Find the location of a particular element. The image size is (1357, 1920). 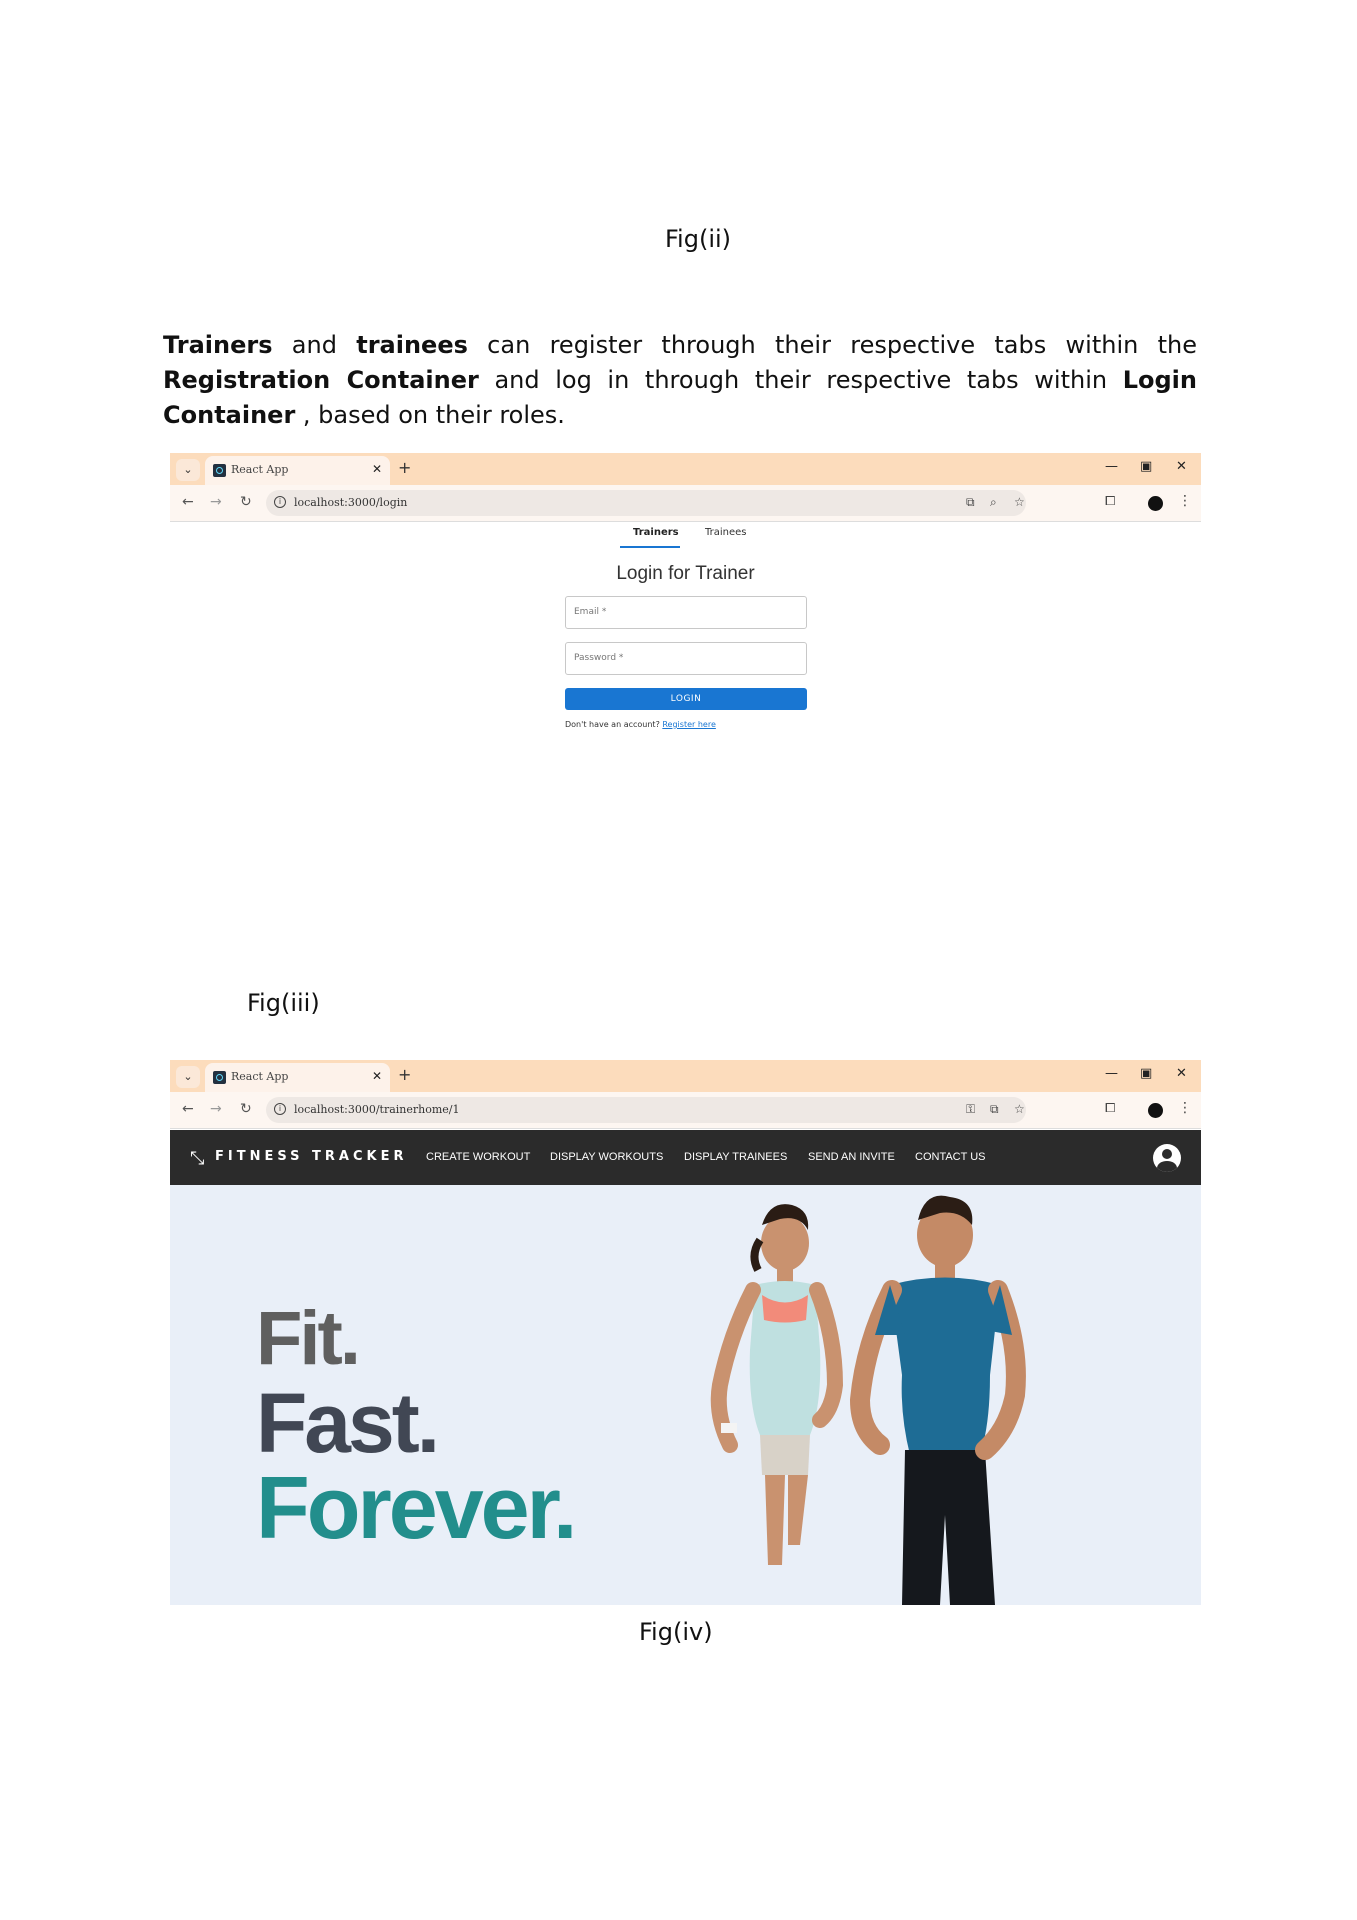

brand-name: FITNESS TRACKER is located at coordinates (311, 1156).